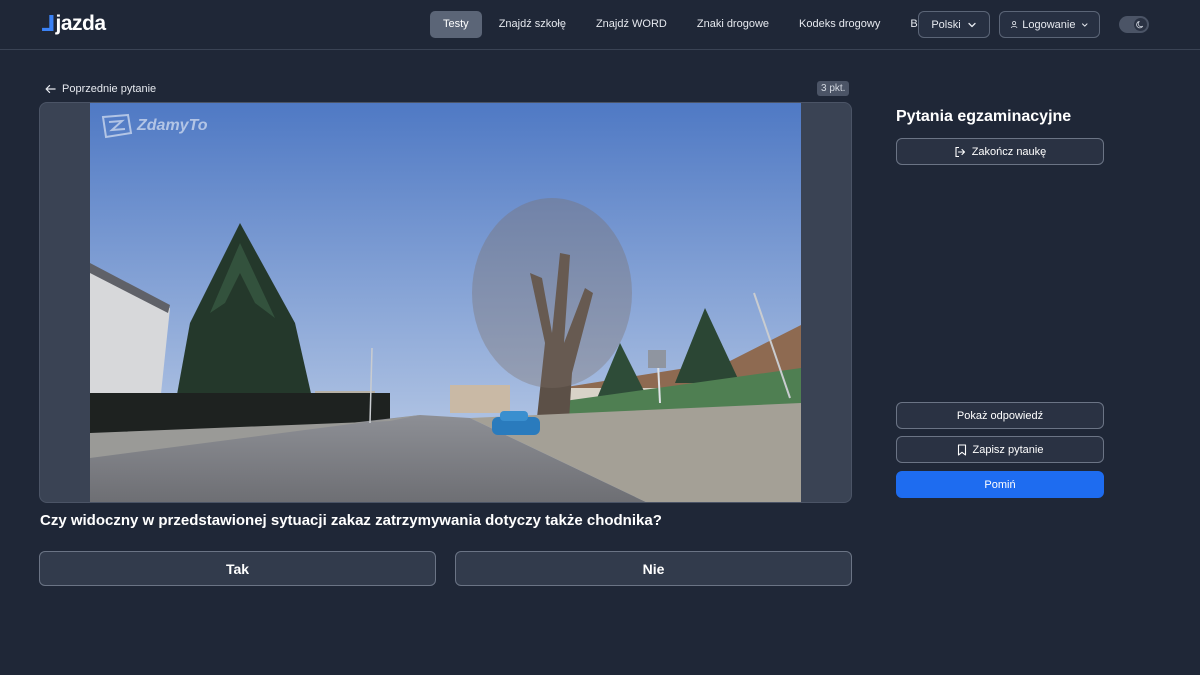  What do you see at coordinates (50, 89) in the screenshot?
I see `arrow-left-icon` at bounding box center [50, 89].